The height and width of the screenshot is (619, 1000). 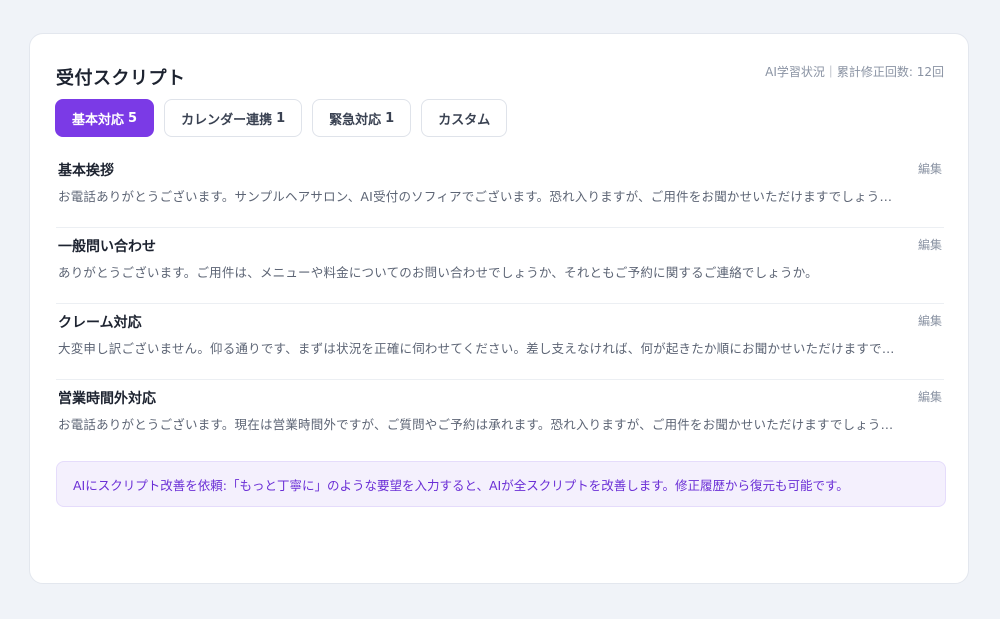 I want to click on tab-calendar: カレンダー連携 1, so click(x=233, y=118).